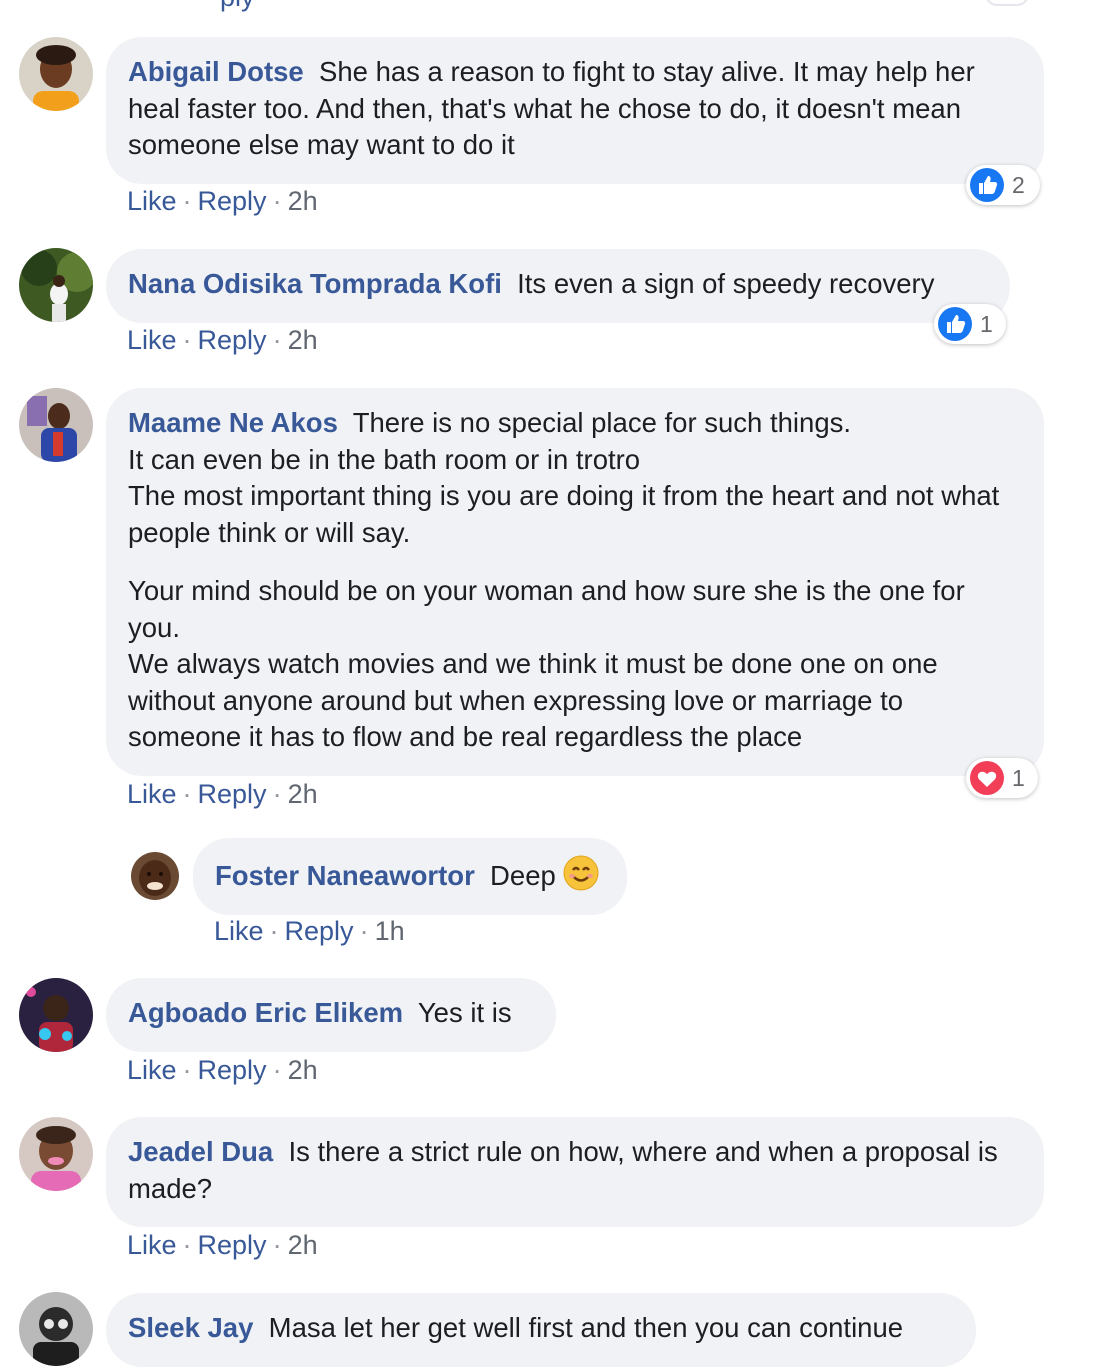 The image size is (1120, 1368). I want to click on comment-author: Agboado Eric Elikem, so click(265, 1012).